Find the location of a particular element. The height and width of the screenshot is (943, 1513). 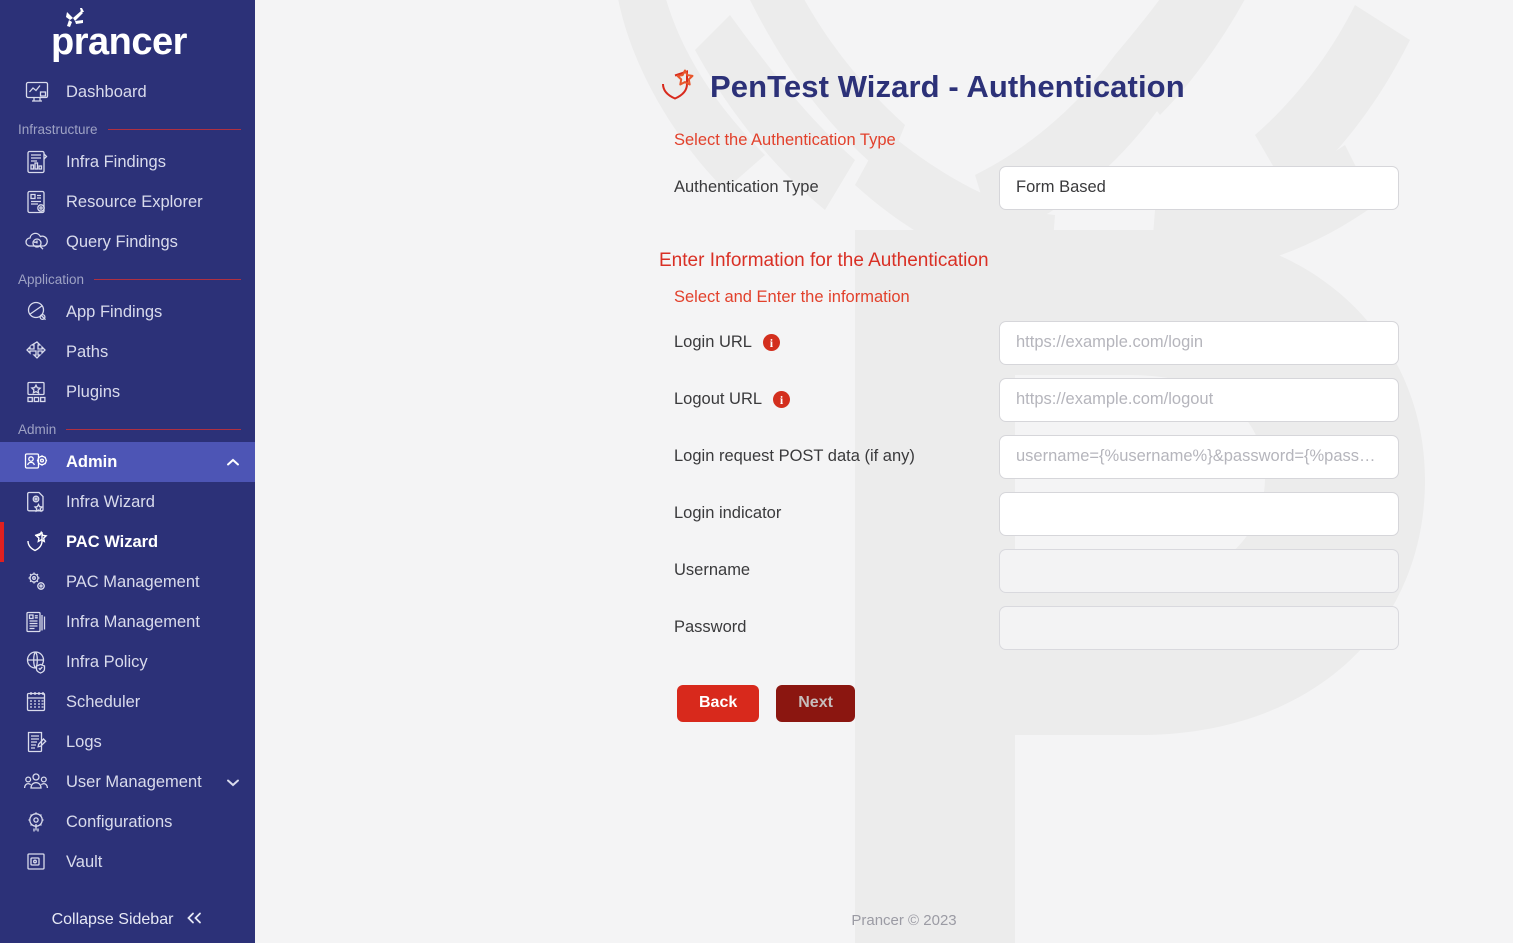

chevron-down-icon is located at coordinates (233, 782).